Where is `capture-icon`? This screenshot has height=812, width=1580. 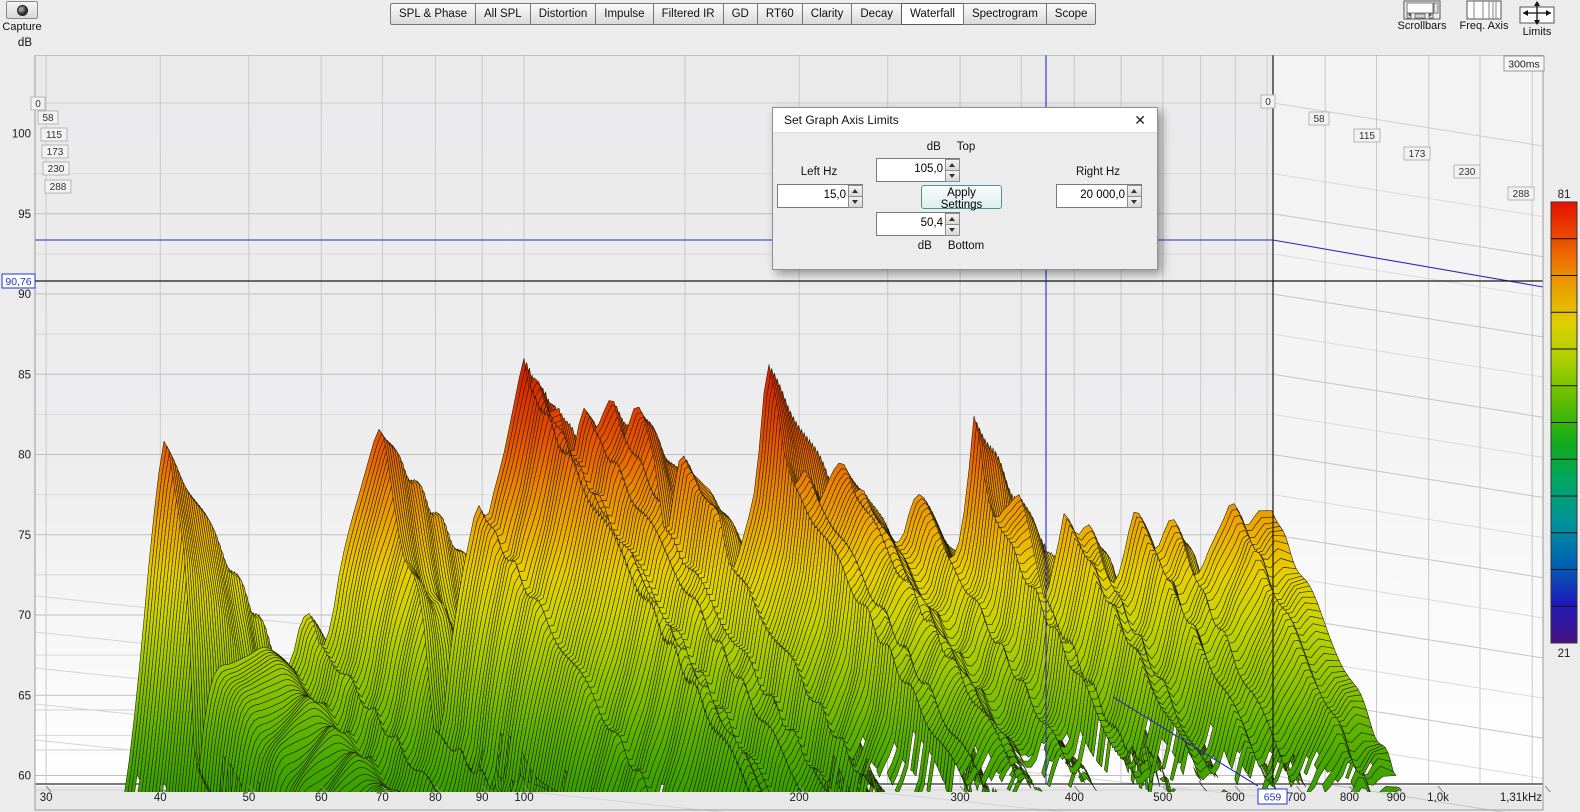
capture-icon is located at coordinates (22, 10).